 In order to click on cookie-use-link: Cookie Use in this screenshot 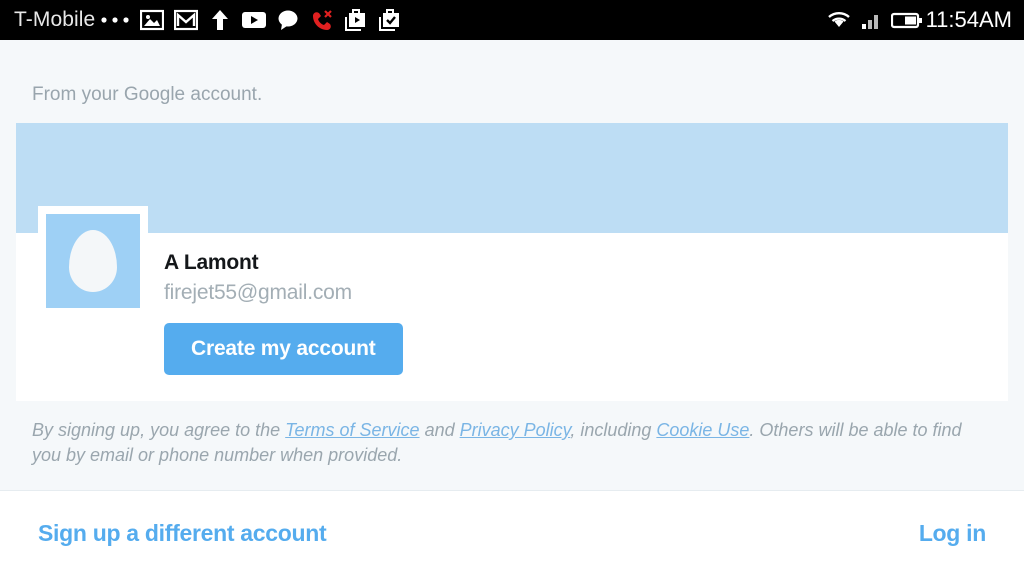, I will do `click(702, 430)`.